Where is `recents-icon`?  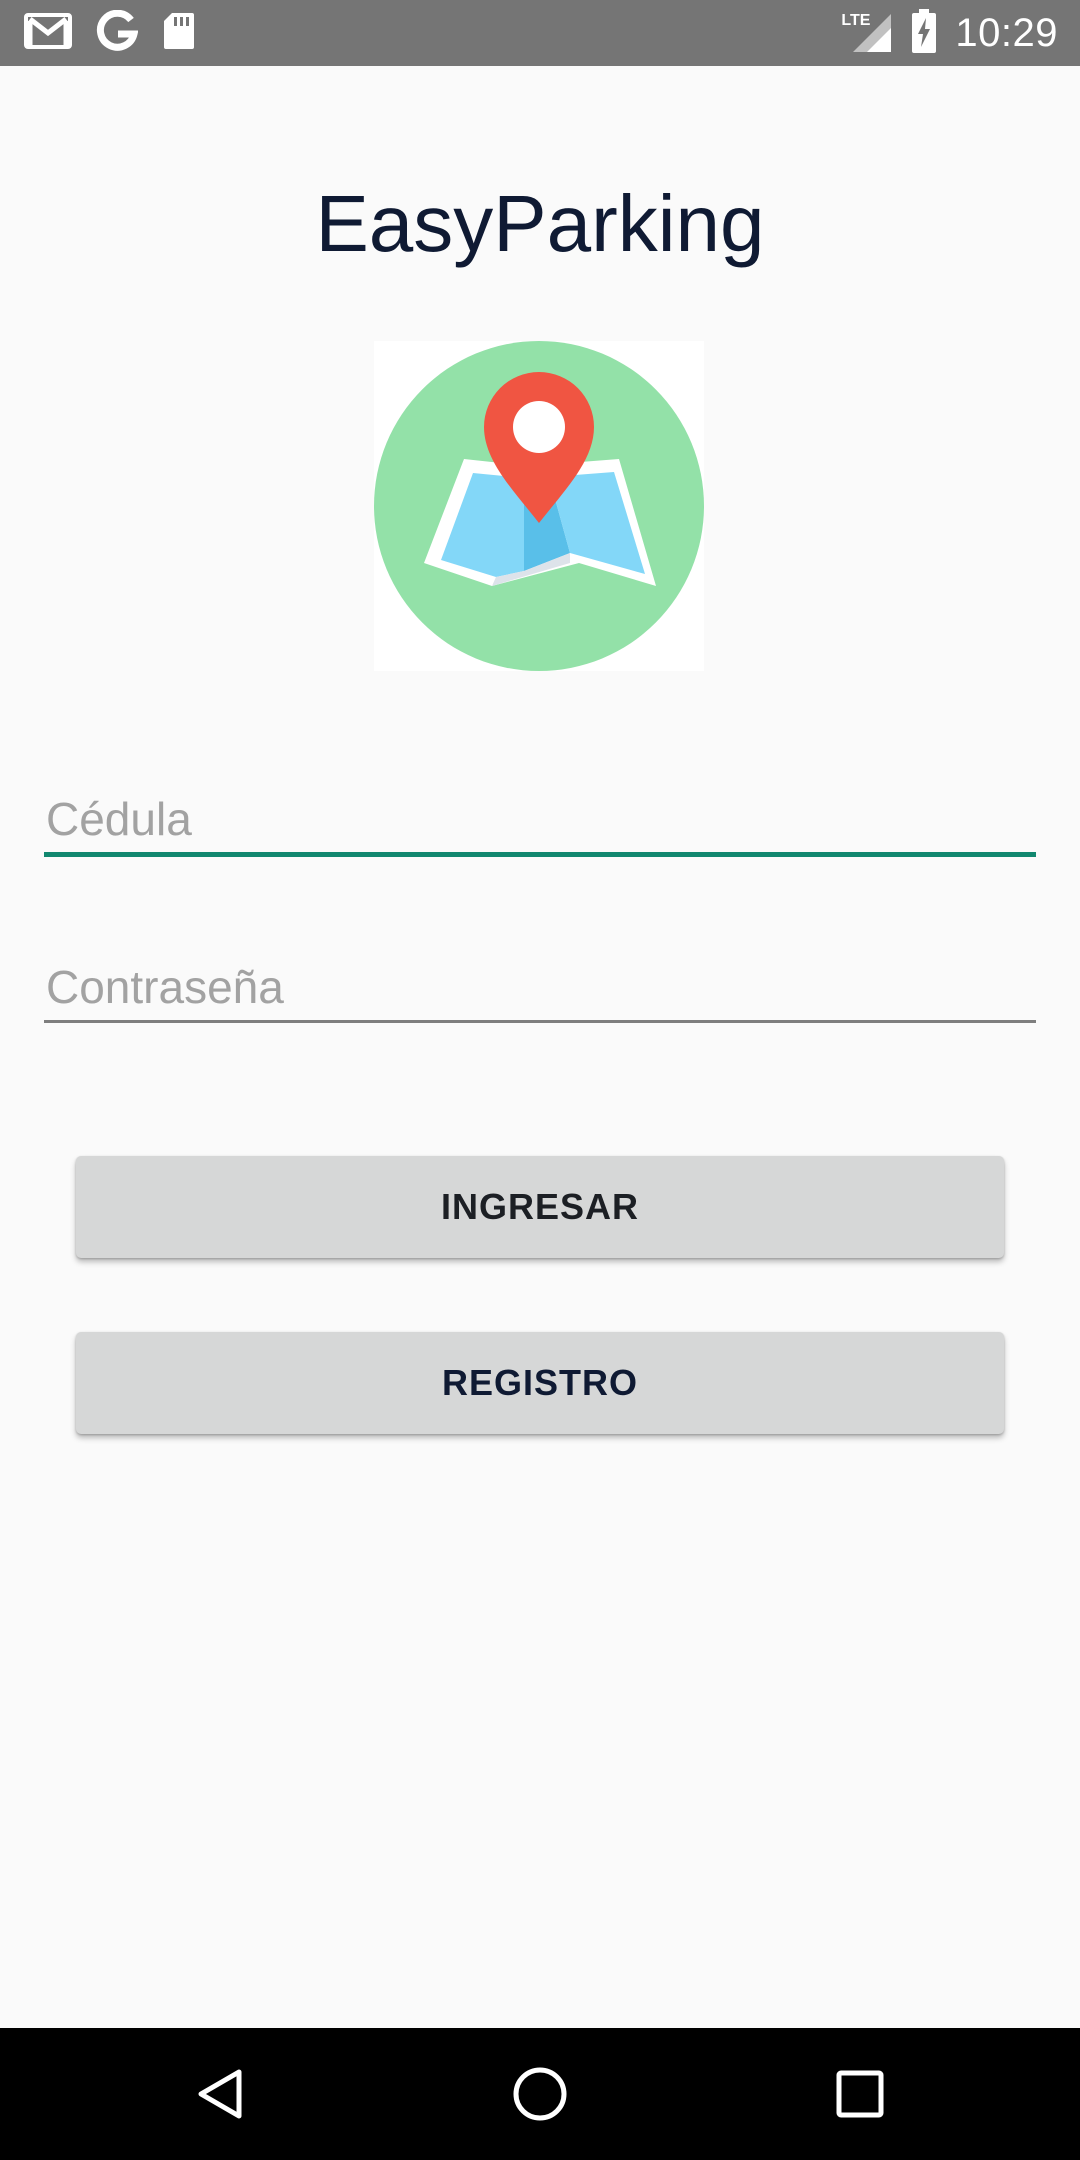 recents-icon is located at coordinates (860, 2094).